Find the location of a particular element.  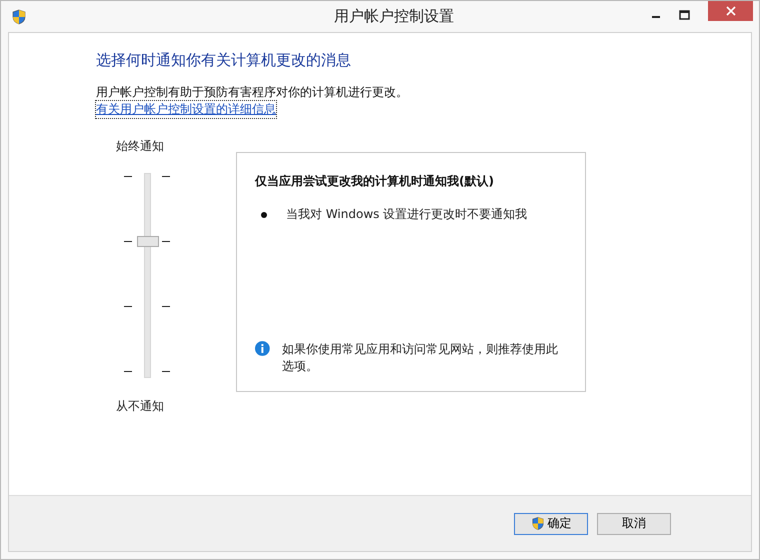

level-title: 仅当应用尝试更改我的计算机时通知我(默认) is located at coordinates (375, 181).